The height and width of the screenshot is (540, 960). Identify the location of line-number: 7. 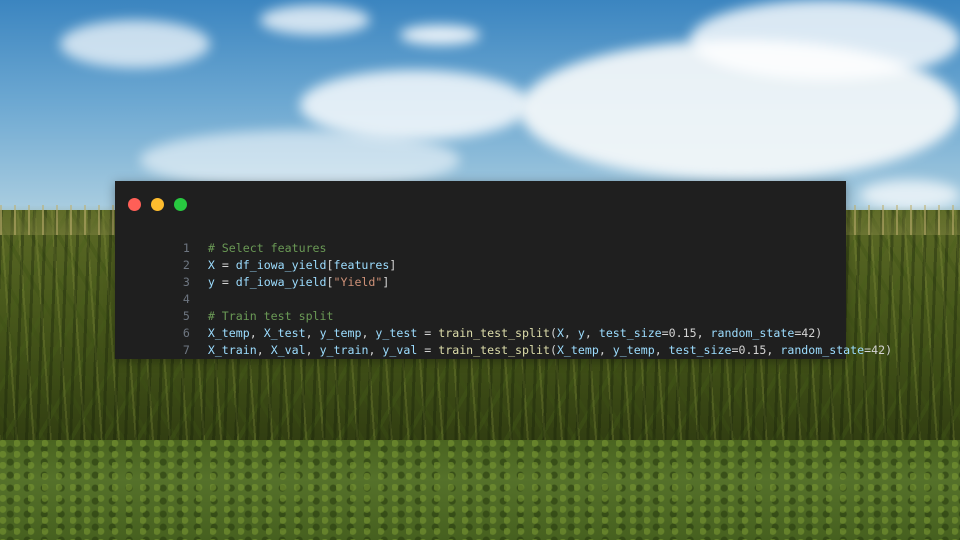
(186, 350).